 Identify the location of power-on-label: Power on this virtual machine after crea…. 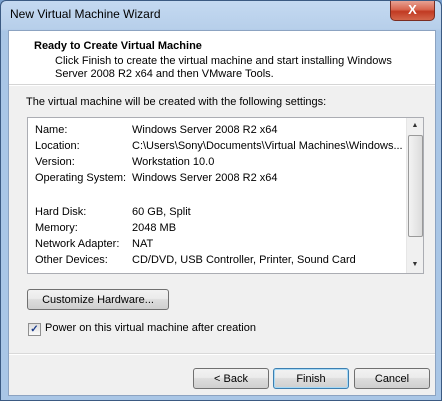
(150, 328).